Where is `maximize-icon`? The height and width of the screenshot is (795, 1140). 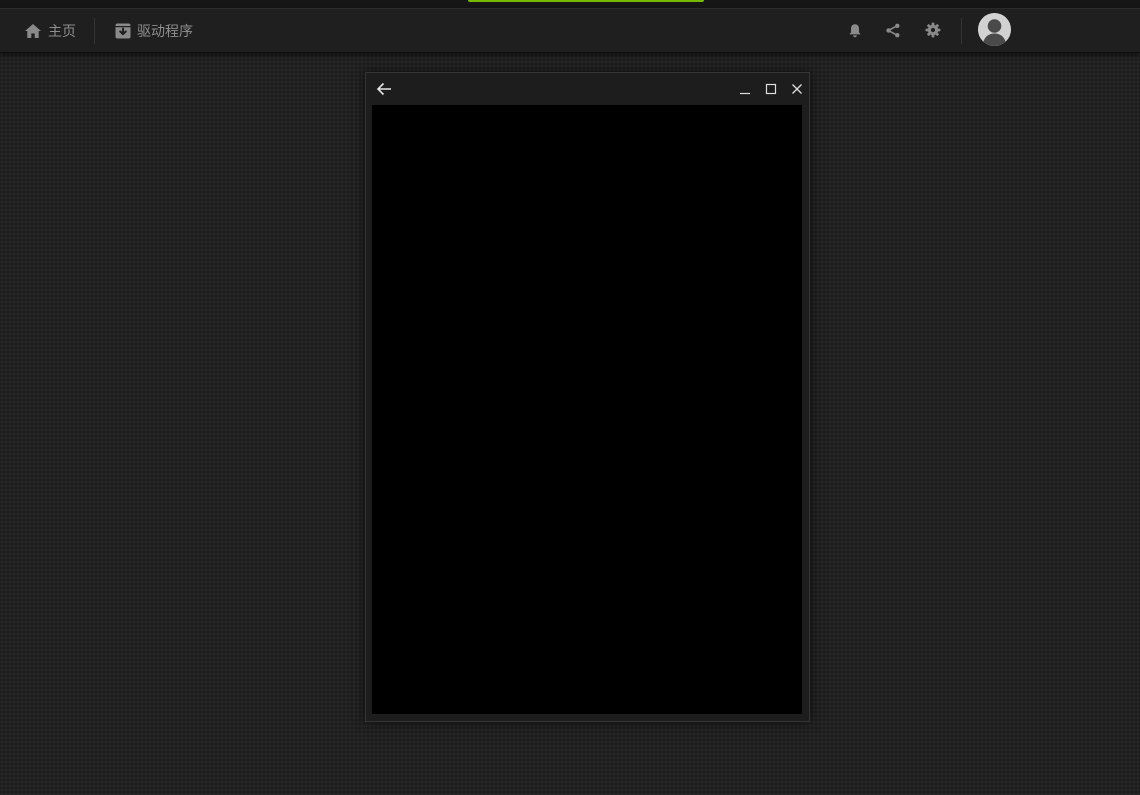
maximize-icon is located at coordinates (771, 89).